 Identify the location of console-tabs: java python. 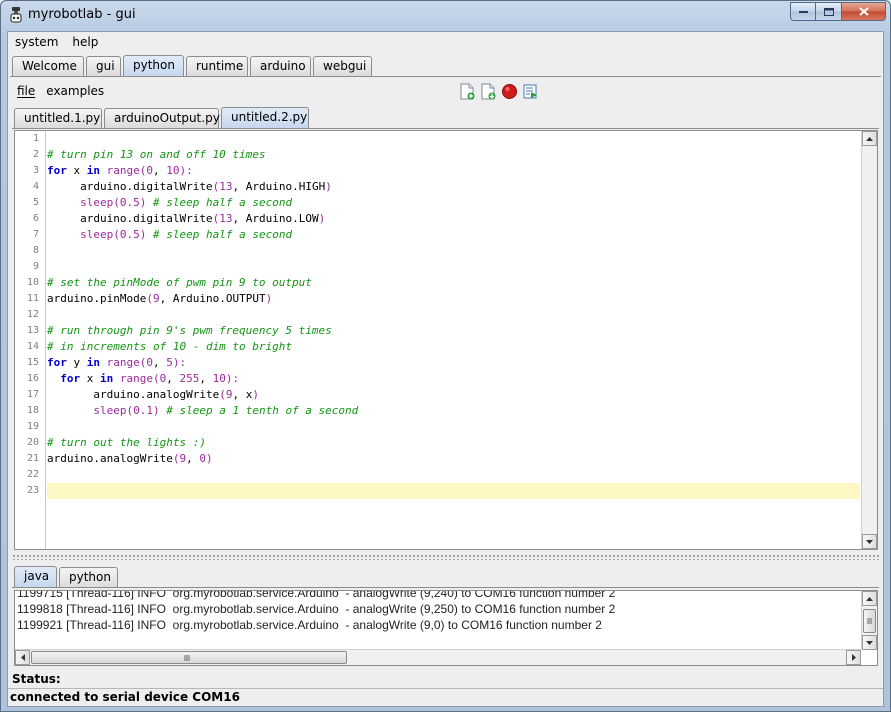
(67, 576).